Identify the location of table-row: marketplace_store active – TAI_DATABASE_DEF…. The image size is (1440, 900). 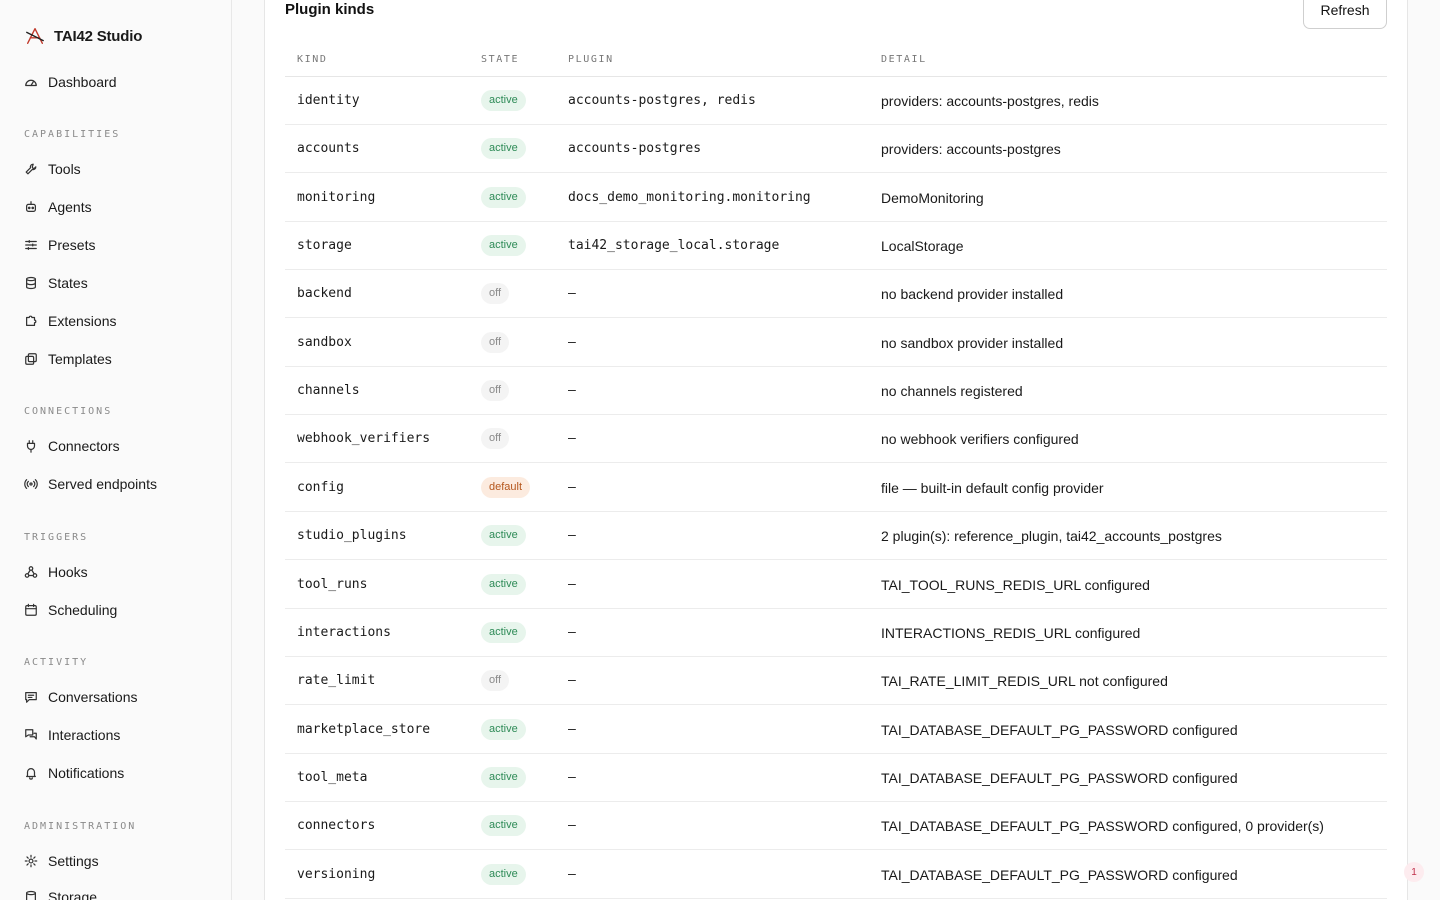
(836, 730).